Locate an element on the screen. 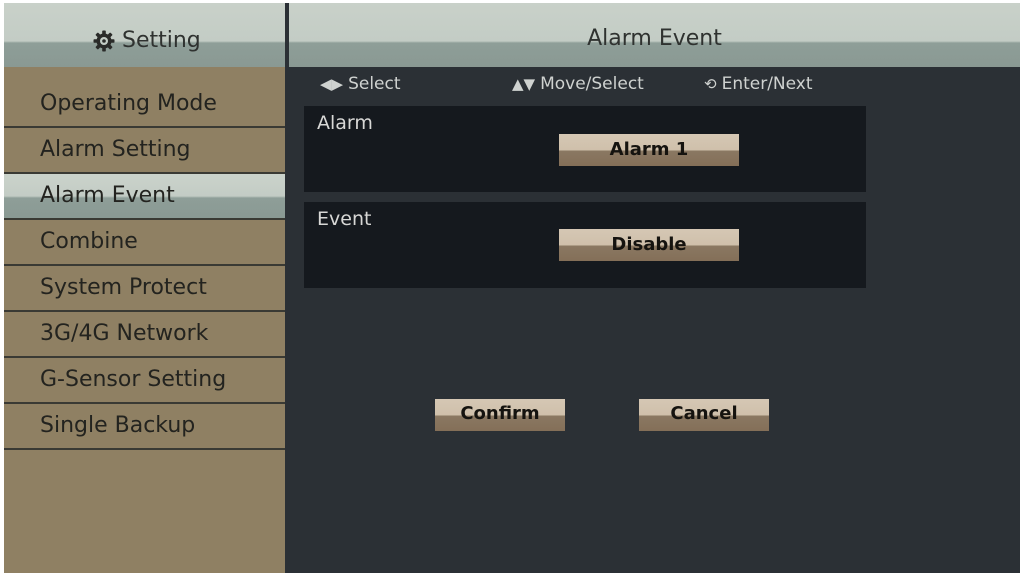 This screenshot has height=575, width=1023. alarm-select: Alarm 1 is located at coordinates (649, 150).